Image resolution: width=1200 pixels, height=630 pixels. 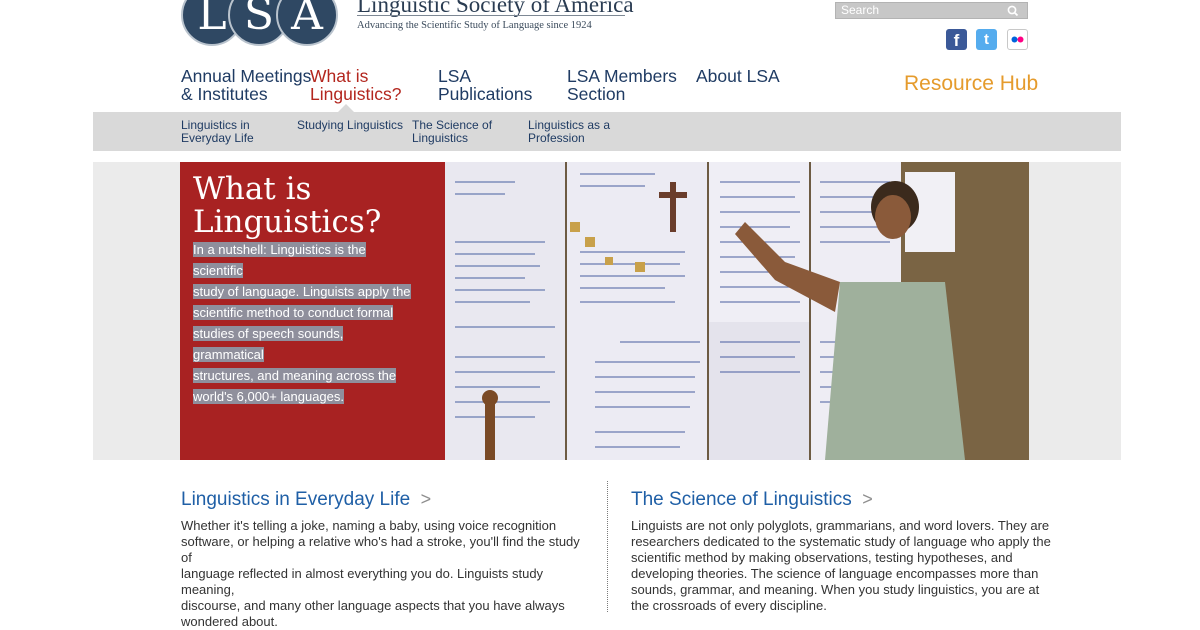 I want to click on subnav-label-line1: Studying Linguistics, so click(x=350, y=125).